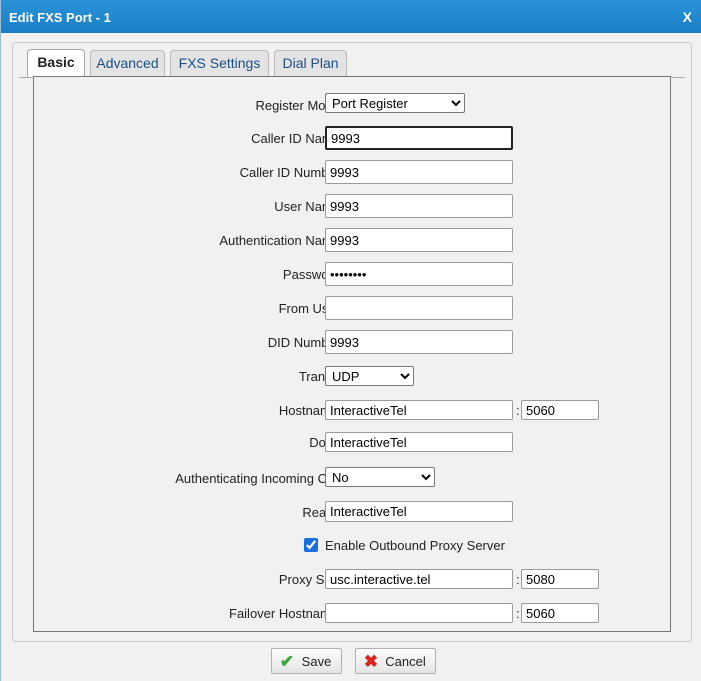  Describe the element at coordinates (395, 103) in the screenshot. I see `register-mode-select: Port Register` at that location.